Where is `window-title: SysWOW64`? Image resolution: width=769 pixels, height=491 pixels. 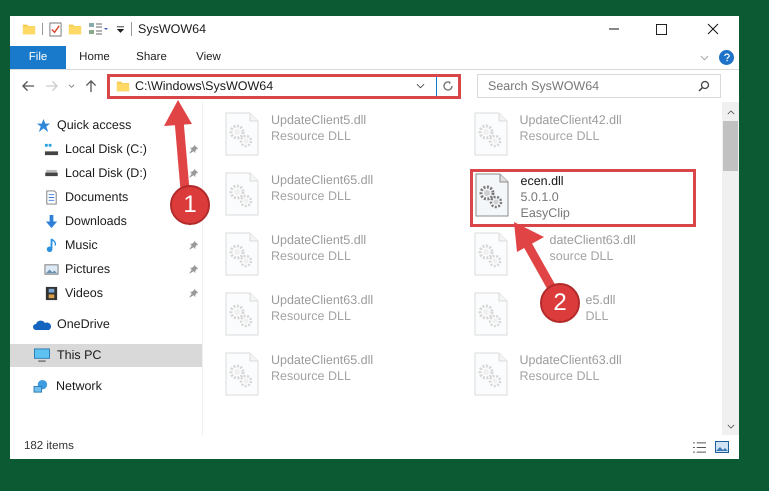
window-title: SysWOW64 is located at coordinates (172, 29).